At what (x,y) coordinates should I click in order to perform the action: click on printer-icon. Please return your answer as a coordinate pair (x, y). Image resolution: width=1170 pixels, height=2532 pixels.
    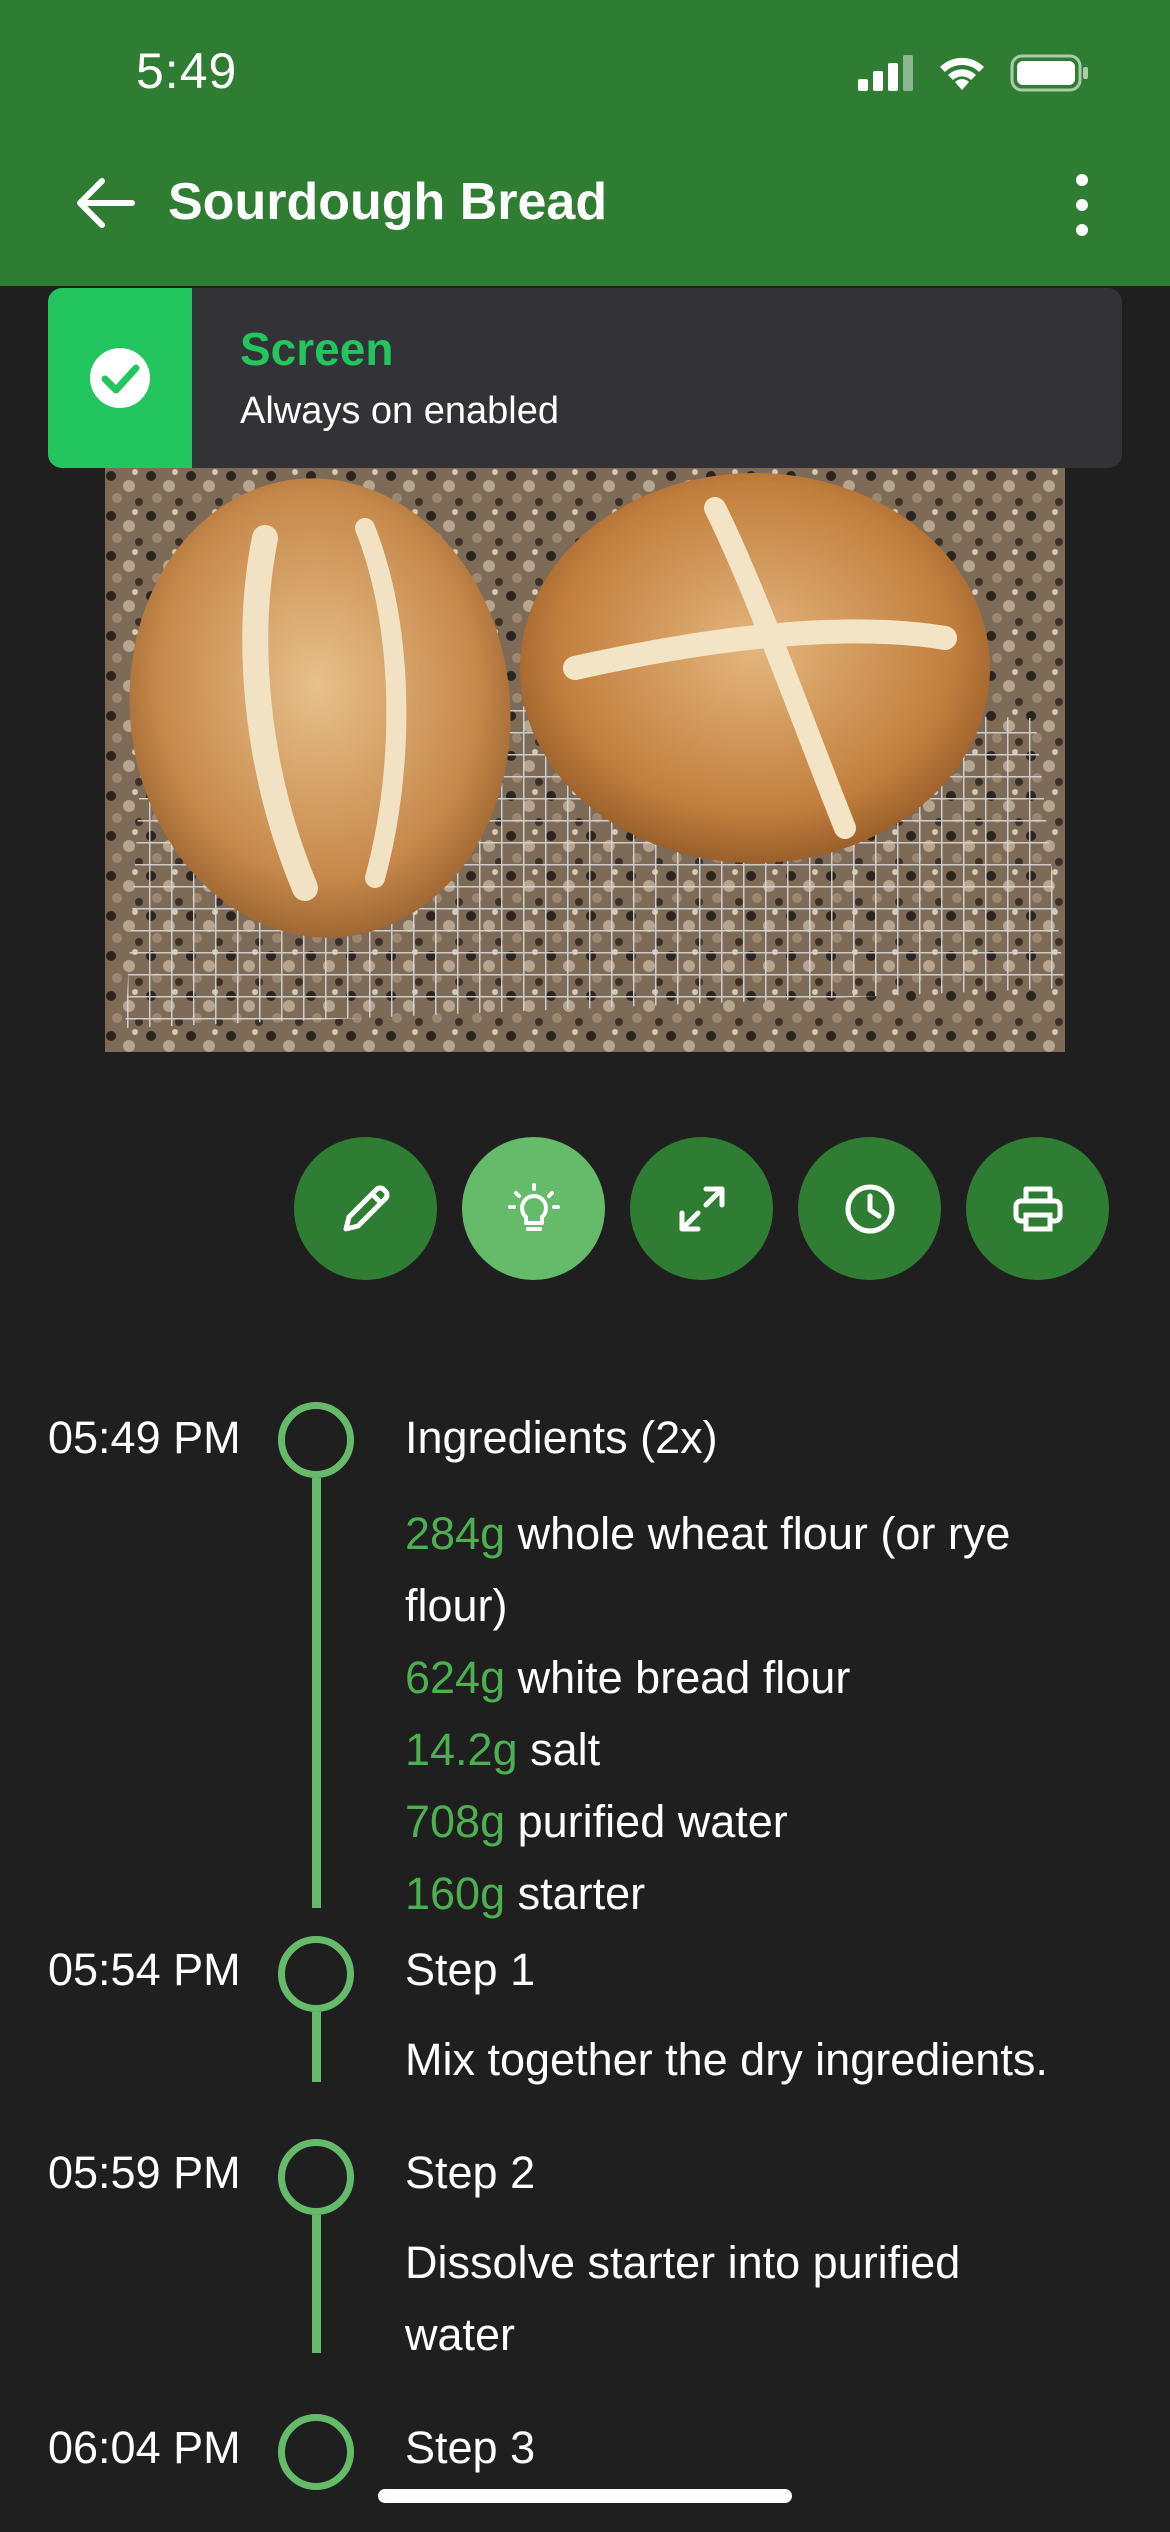
    Looking at the image, I should click on (1037, 1208).